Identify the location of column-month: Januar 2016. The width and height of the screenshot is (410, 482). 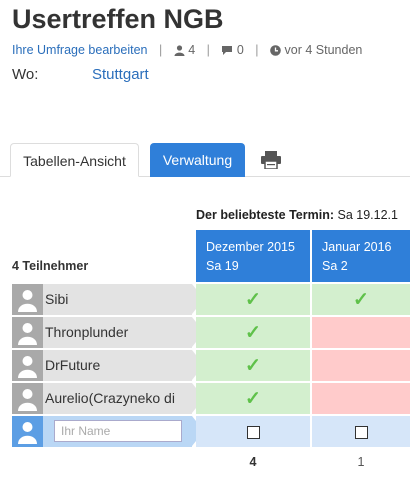
(357, 247).